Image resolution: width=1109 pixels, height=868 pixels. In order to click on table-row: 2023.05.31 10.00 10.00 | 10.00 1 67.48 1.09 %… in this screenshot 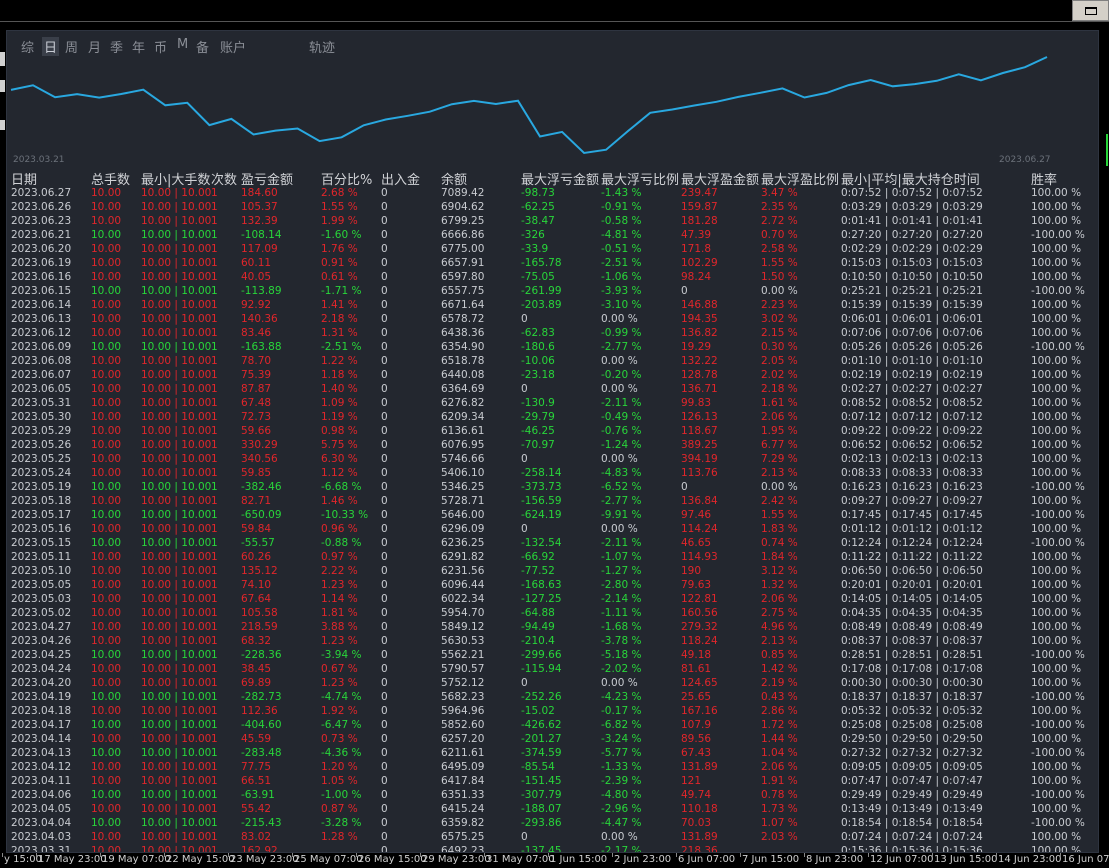, I will do `click(552, 403)`.